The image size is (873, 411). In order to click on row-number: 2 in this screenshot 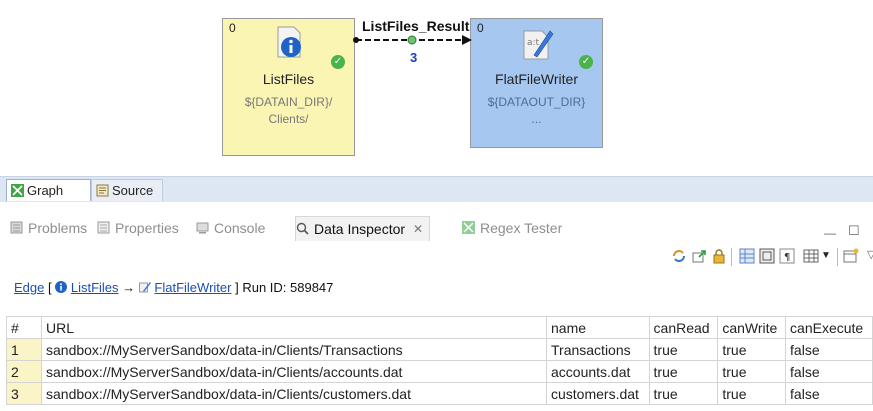, I will do `click(24, 371)`.